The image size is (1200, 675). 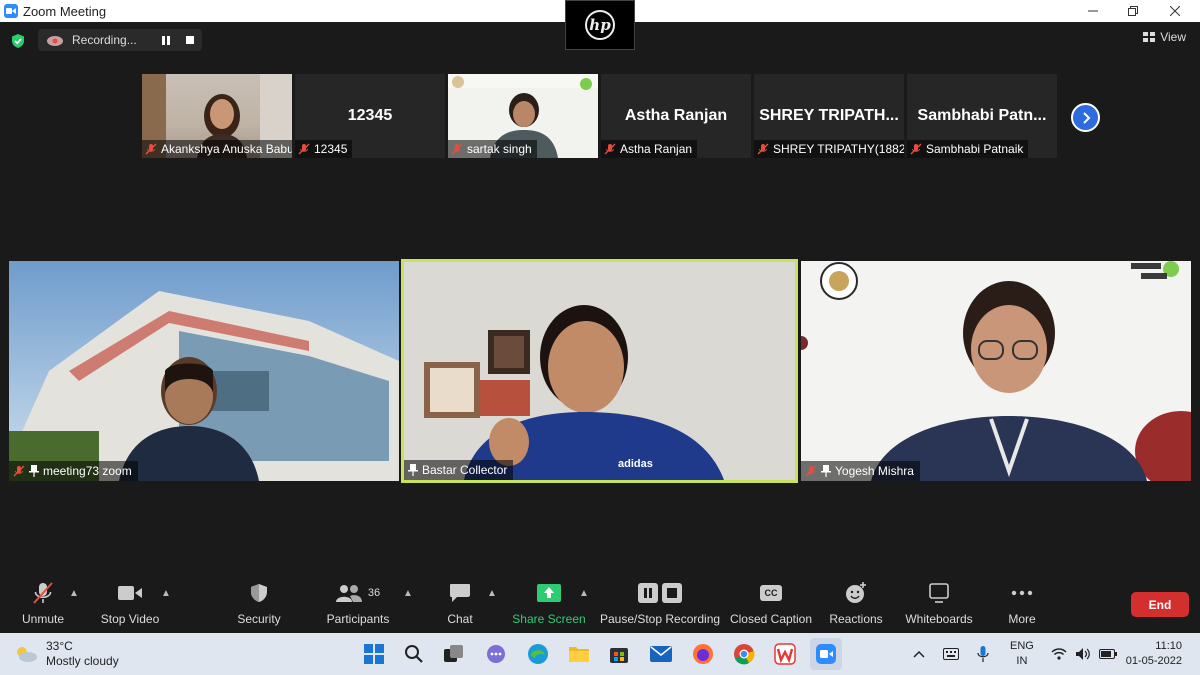 I want to click on unmute-button: Unmute, so click(x=43, y=606).